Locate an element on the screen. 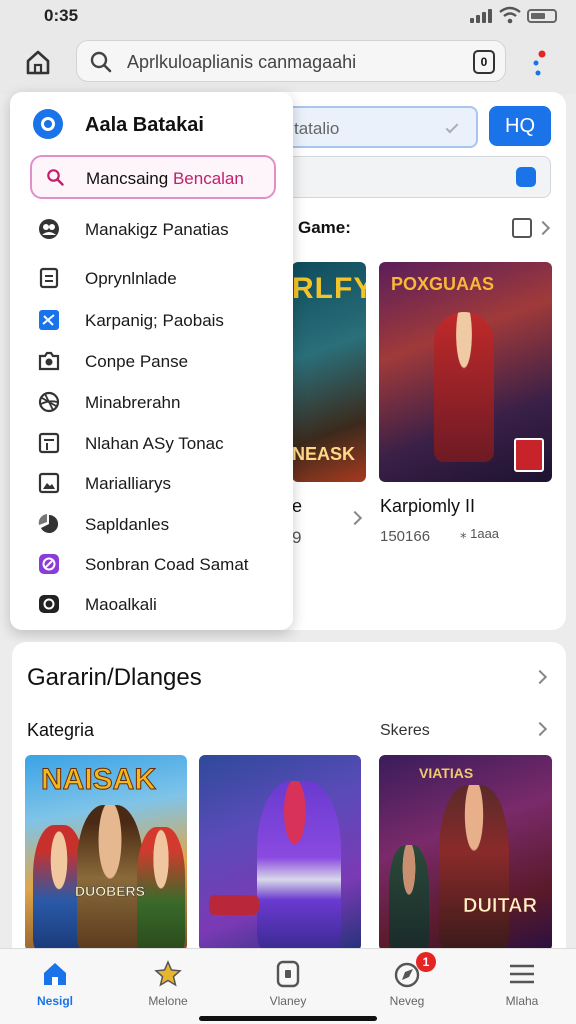 This screenshot has height=1024, width=576. nav-item-phone: Vlaney is located at coordinates (288, 986).